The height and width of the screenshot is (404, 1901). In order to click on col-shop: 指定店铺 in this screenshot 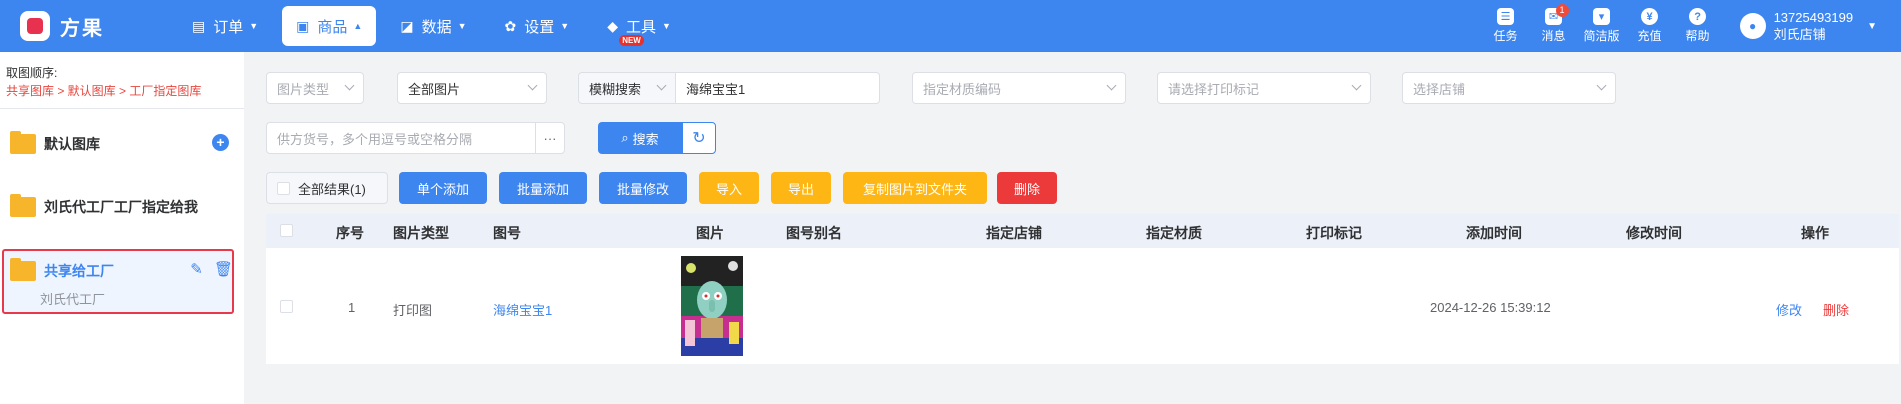, I will do `click(1014, 233)`.